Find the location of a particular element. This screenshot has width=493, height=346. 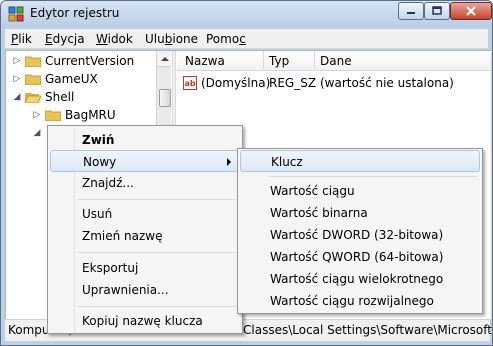

tree-item-label: GameUX is located at coordinates (71, 79).